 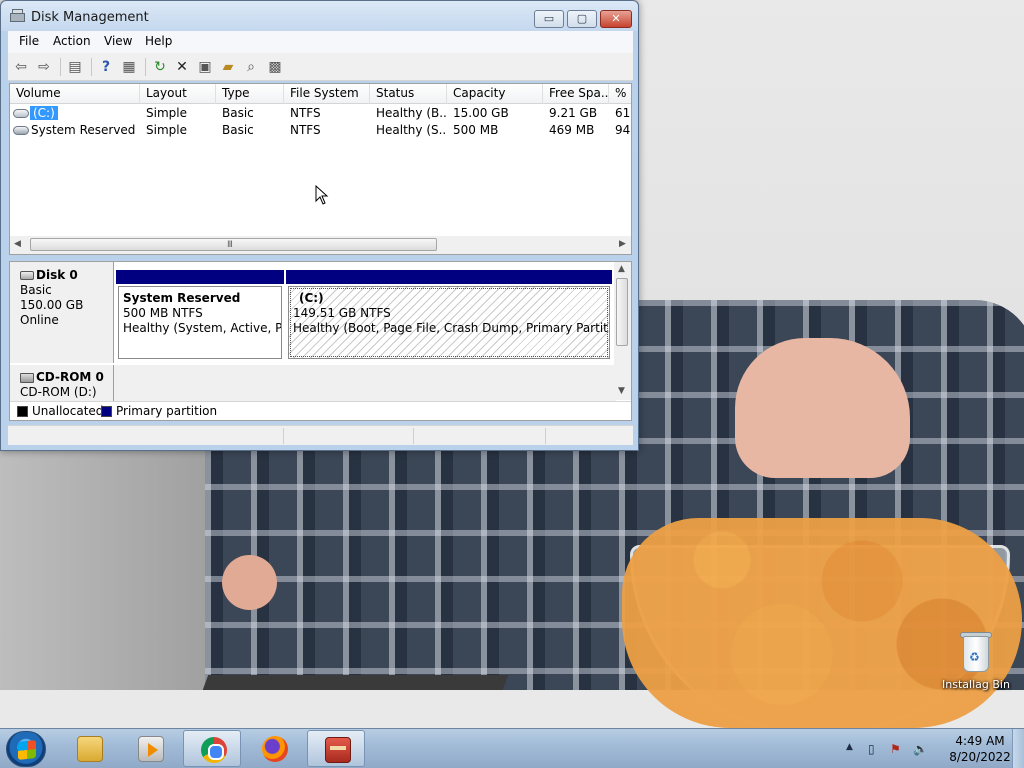 What do you see at coordinates (980, 757) in the screenshot?
I see `clock-date: 8/20/2022` at bounding box center [980, 757].